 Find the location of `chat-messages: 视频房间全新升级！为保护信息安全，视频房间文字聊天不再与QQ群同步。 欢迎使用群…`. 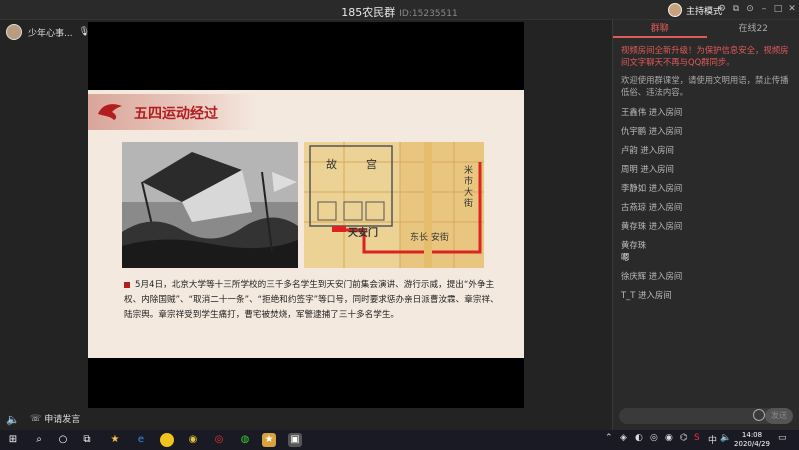

chat-messages: 视频房间全新升级！为保护信息安全，视频房间文字聊天不再与QQ群同步。 欢迎使用群… is located at coordinates (707, 176).